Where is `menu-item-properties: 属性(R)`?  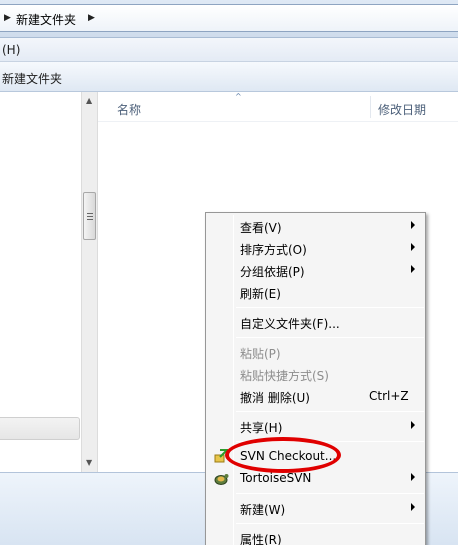
menu-item-properties: 属性(R) is located at coordinates (315, 536).